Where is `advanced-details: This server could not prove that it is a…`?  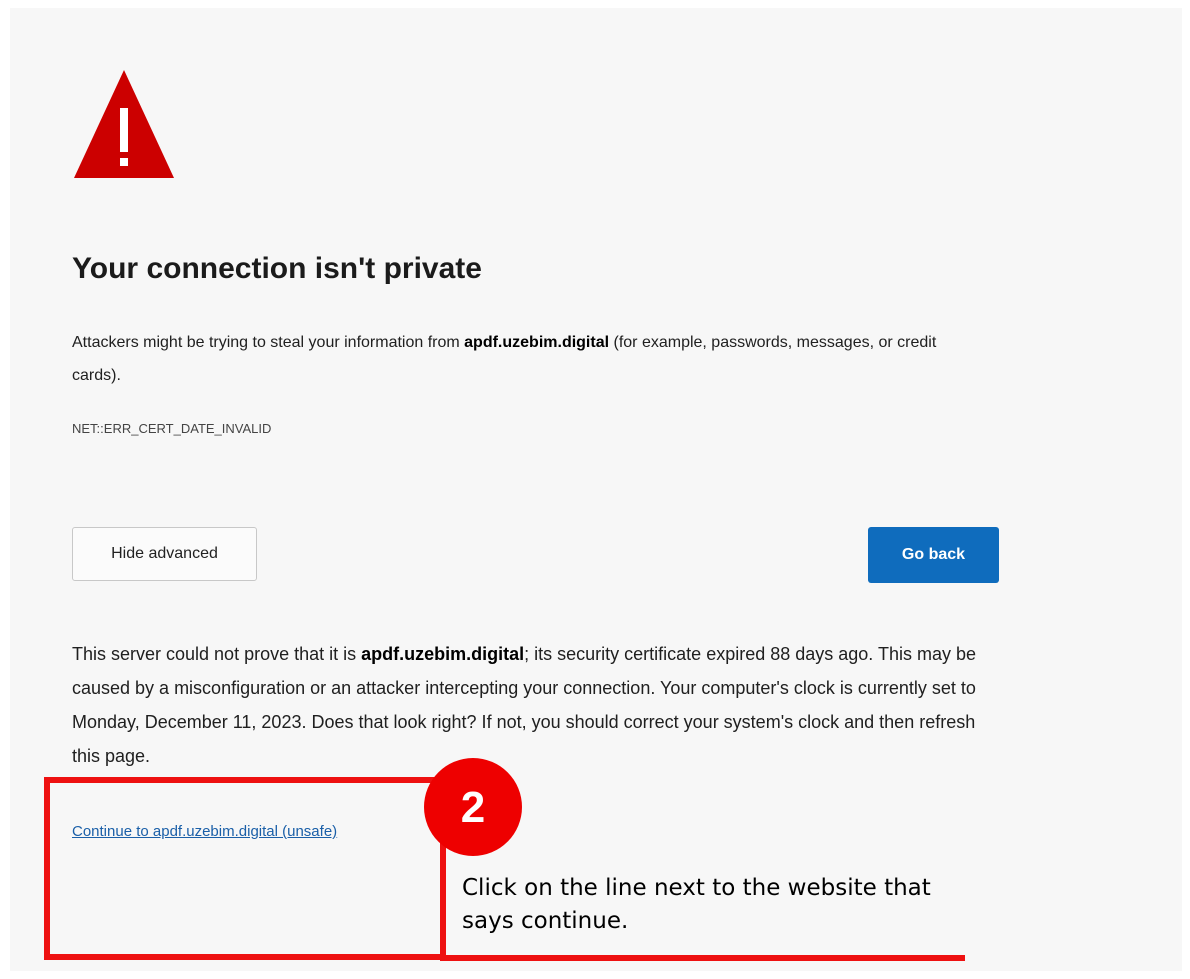 advanced-details: This server could not prove that it is a… is located at coordinates (539, 705).